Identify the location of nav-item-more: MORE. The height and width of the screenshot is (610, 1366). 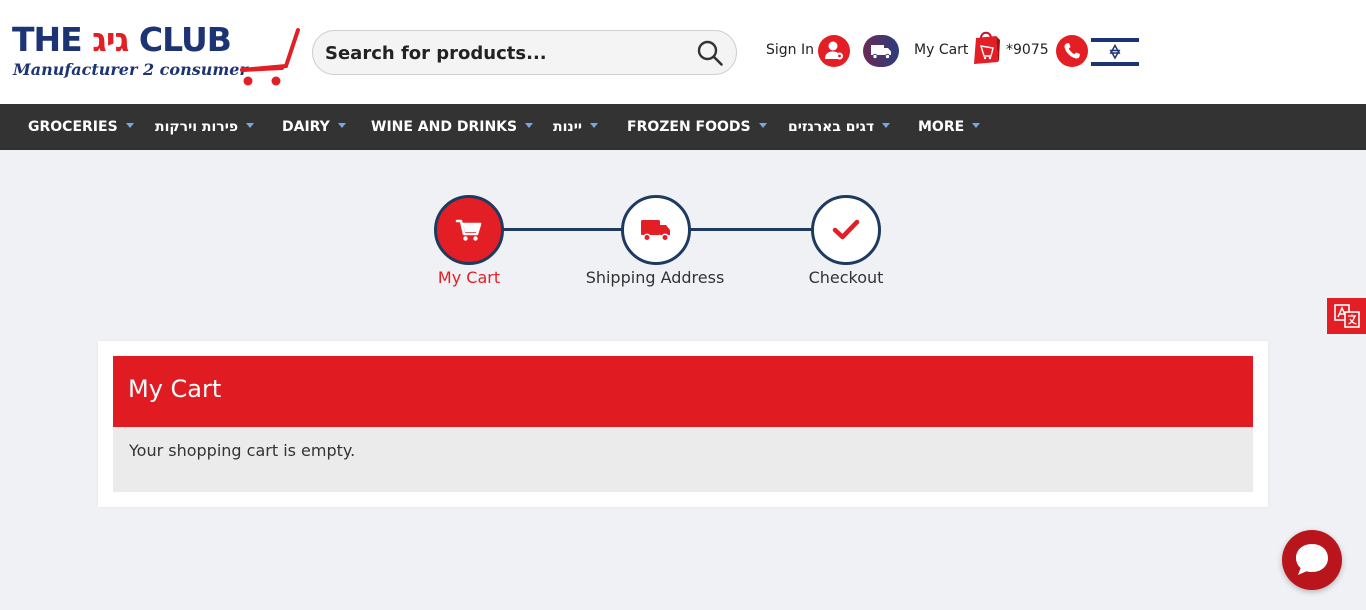
(949, 127).